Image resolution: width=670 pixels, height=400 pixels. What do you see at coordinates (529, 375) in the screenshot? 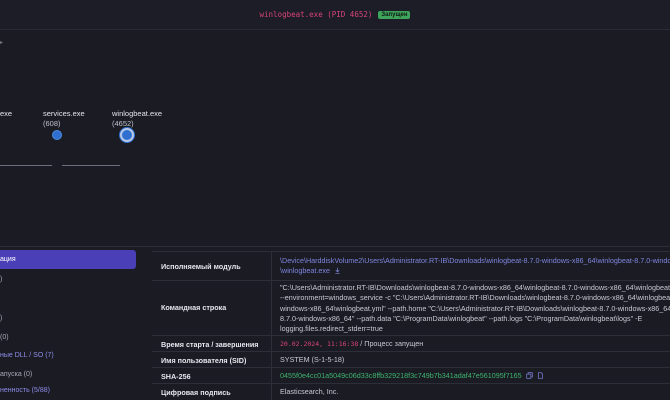
I see `copy-icon` at bounding box center [529, 375].